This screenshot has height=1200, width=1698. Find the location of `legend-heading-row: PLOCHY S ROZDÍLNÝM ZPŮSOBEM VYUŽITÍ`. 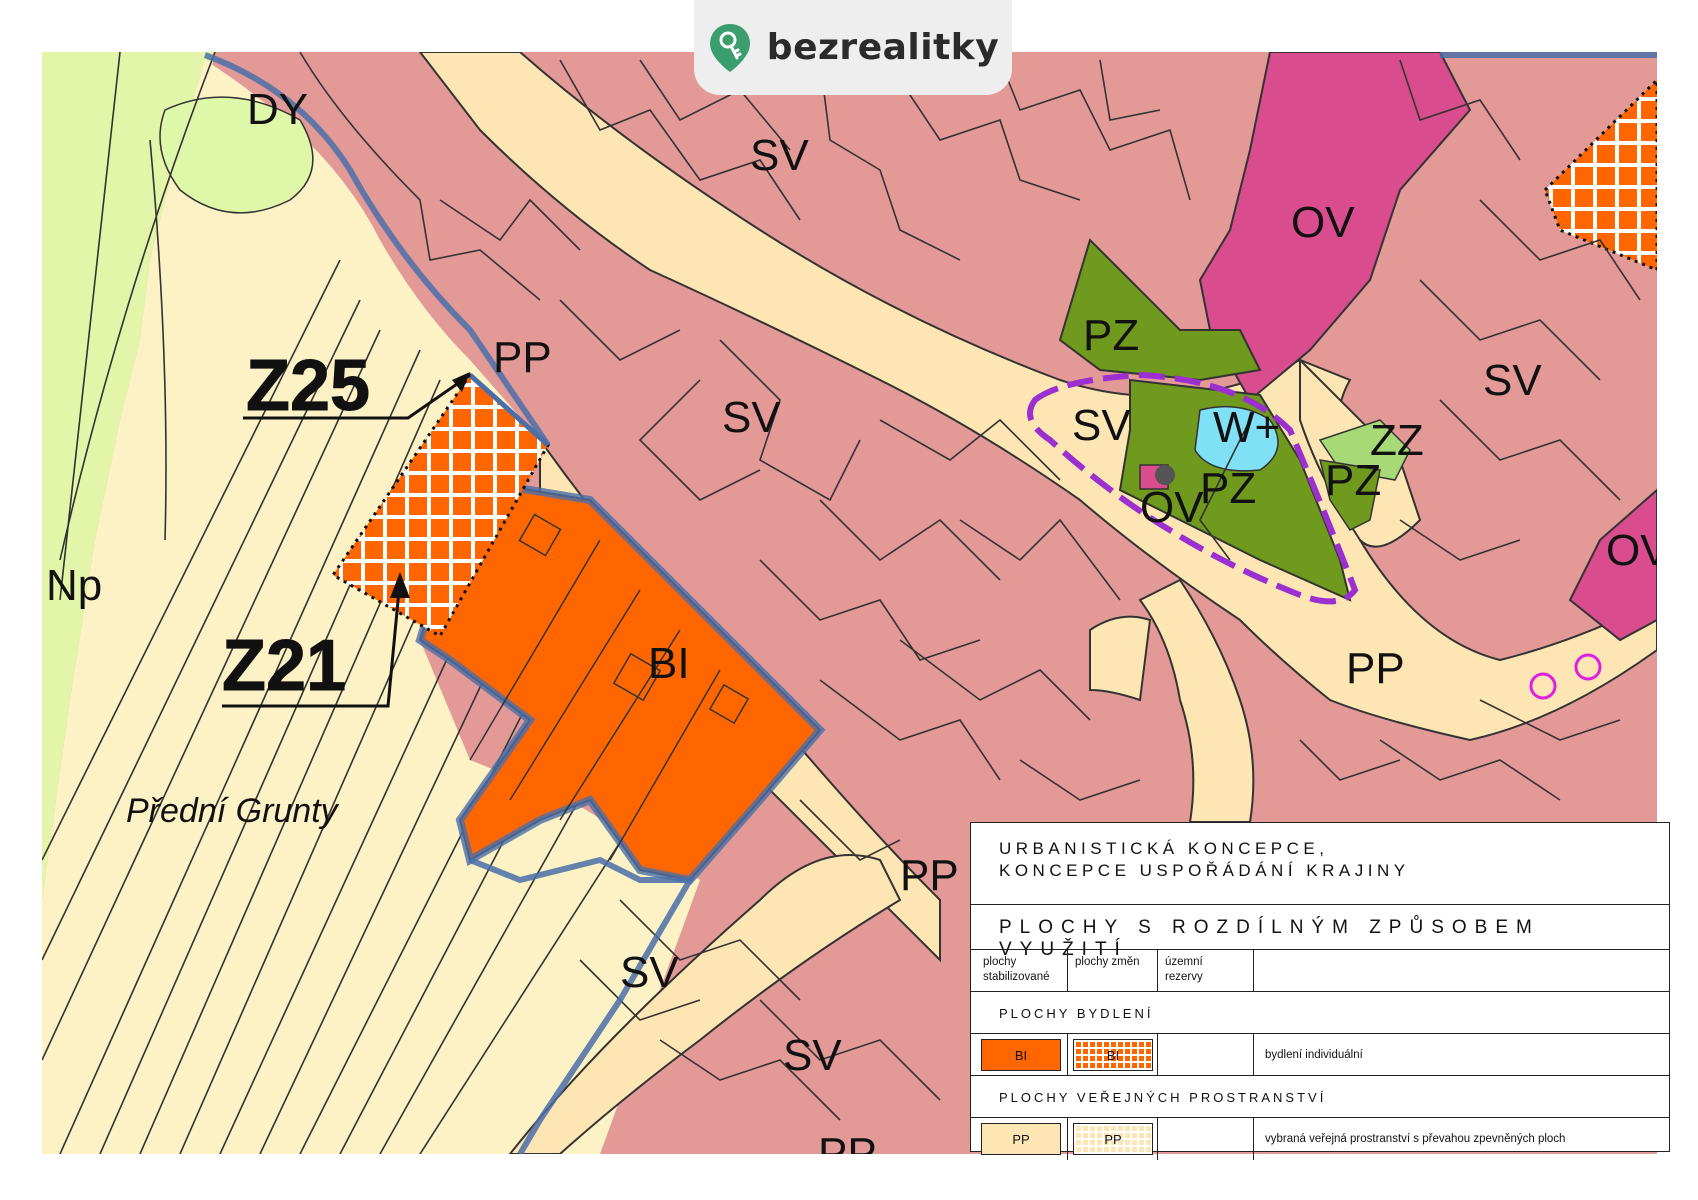

legend-heading-row: PLOCHY S ROZDÍLNÝM ZPŮSOBEM VYUŽITÍ is located at coordinates (1320, 932).